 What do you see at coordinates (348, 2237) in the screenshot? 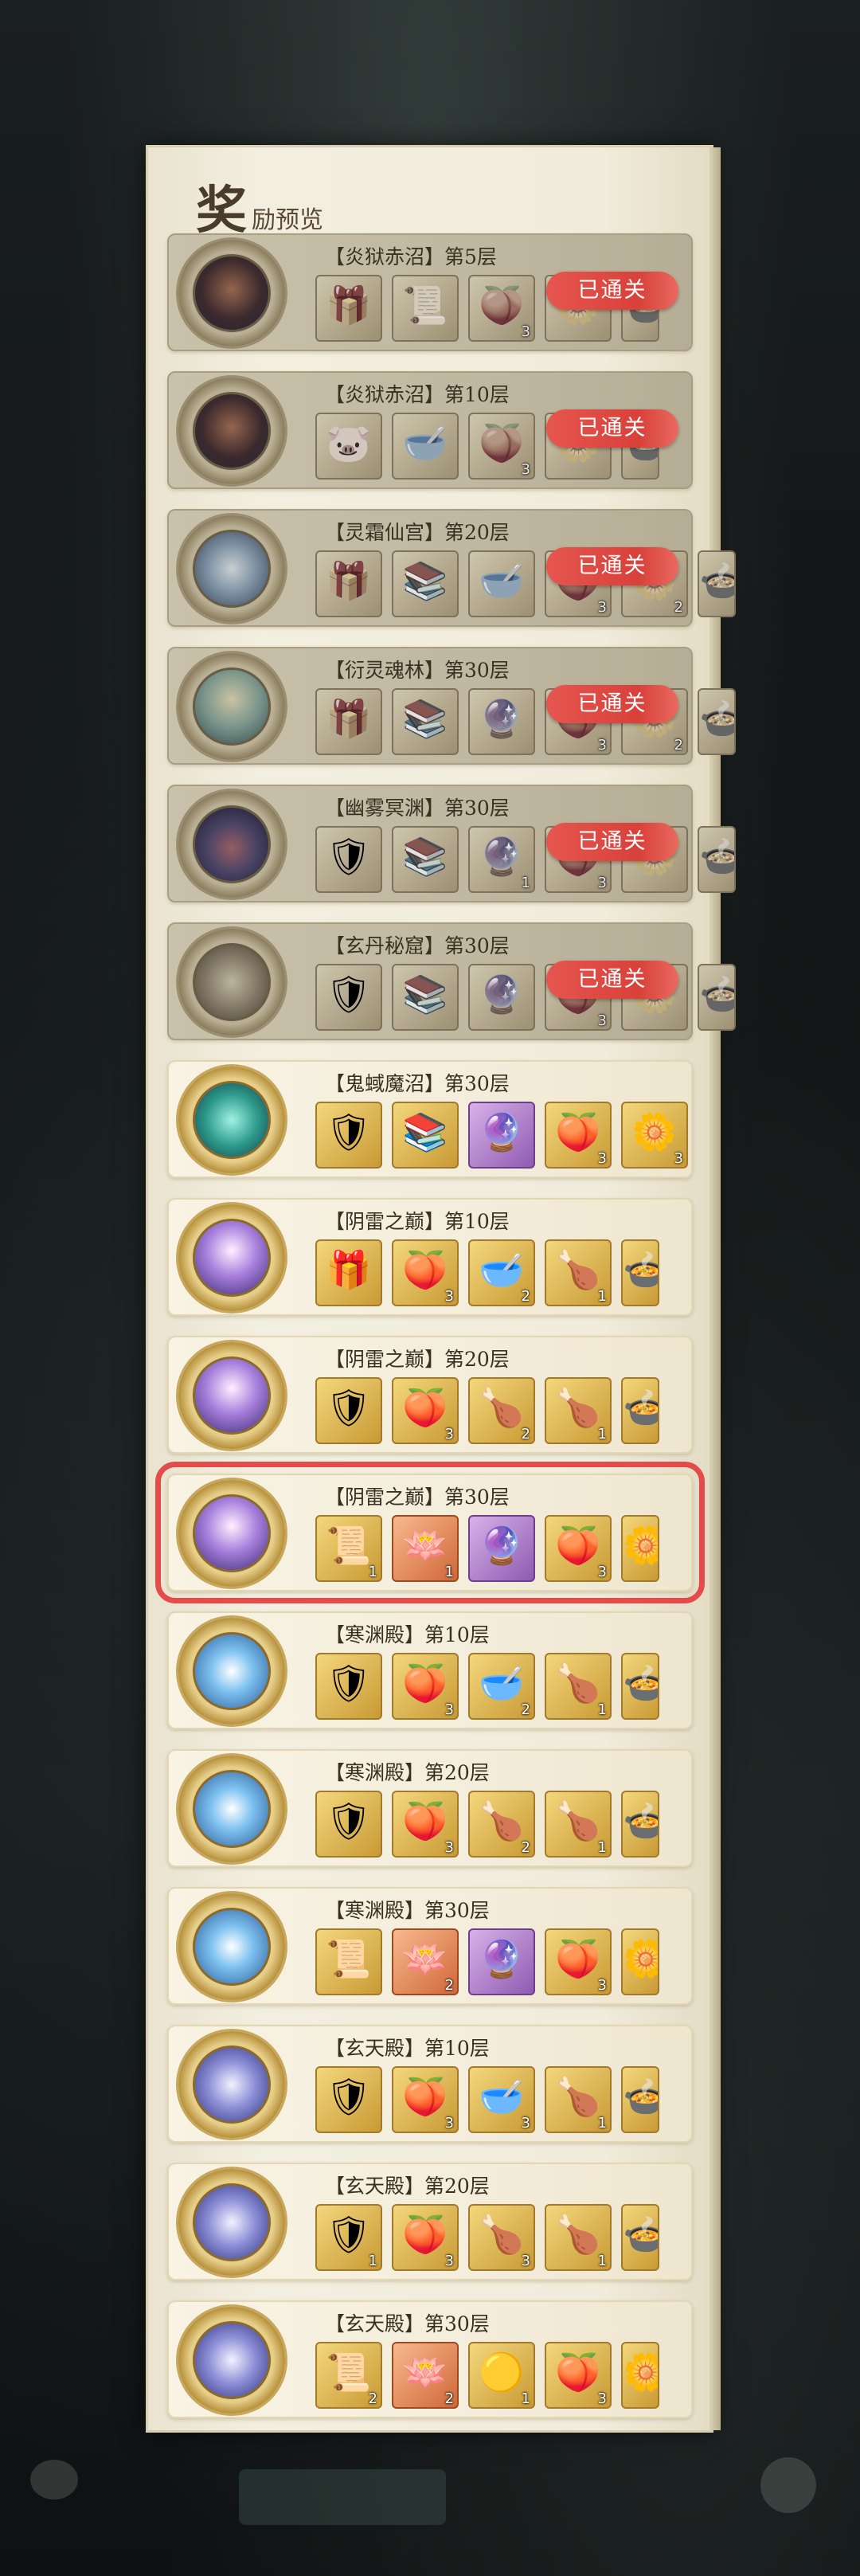
I see `reward-item: 🛡 1` at bounding box center [348, 2237].